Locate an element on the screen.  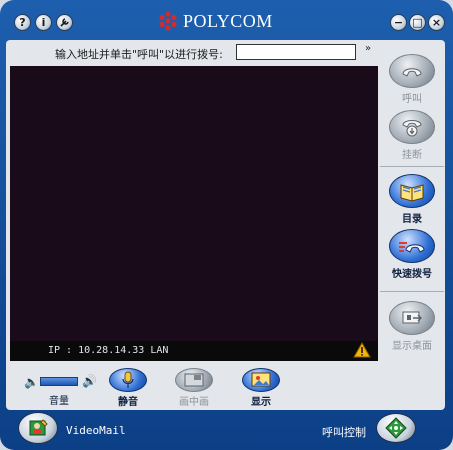
speed-dial-icon is located at coordinates (412, 247).